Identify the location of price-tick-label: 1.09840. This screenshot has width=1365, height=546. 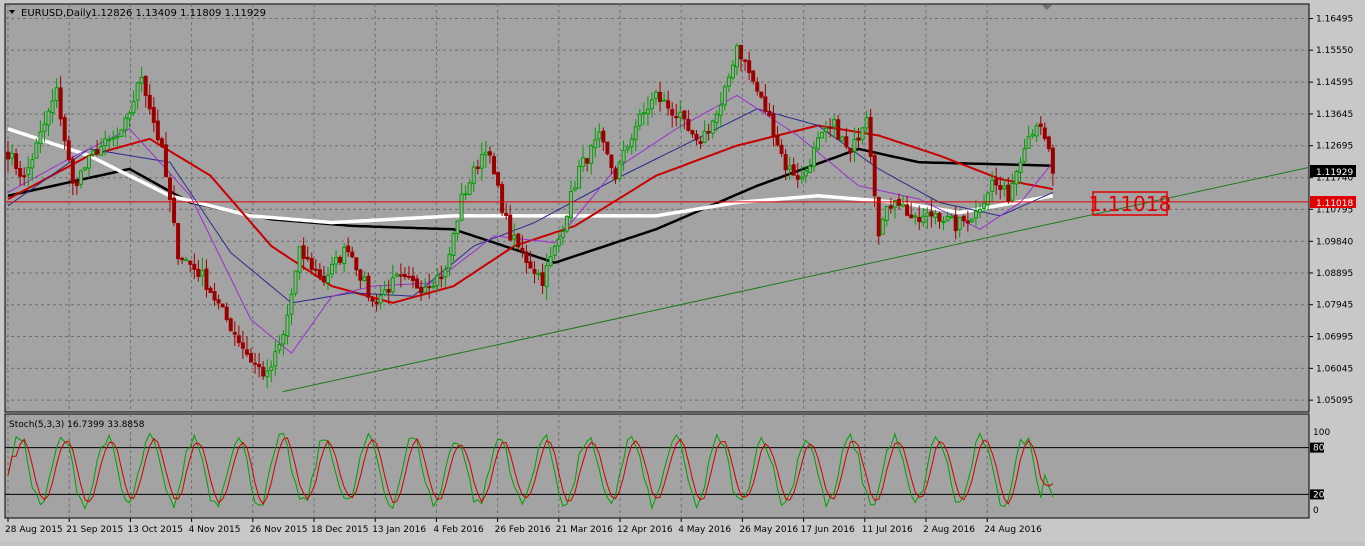
(1334, 242).